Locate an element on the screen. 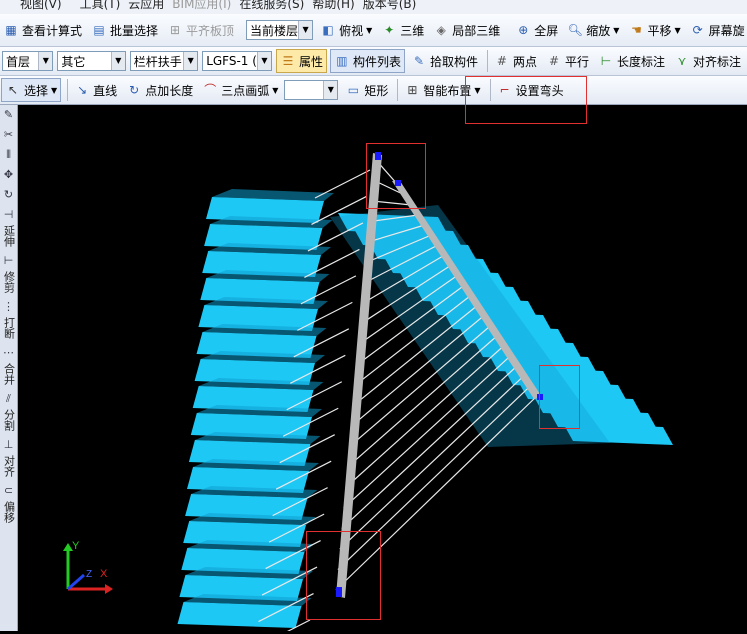 This screenshot has height=634, width=747. menu-tools: 工具(T) is located at coordinates (100, 5).